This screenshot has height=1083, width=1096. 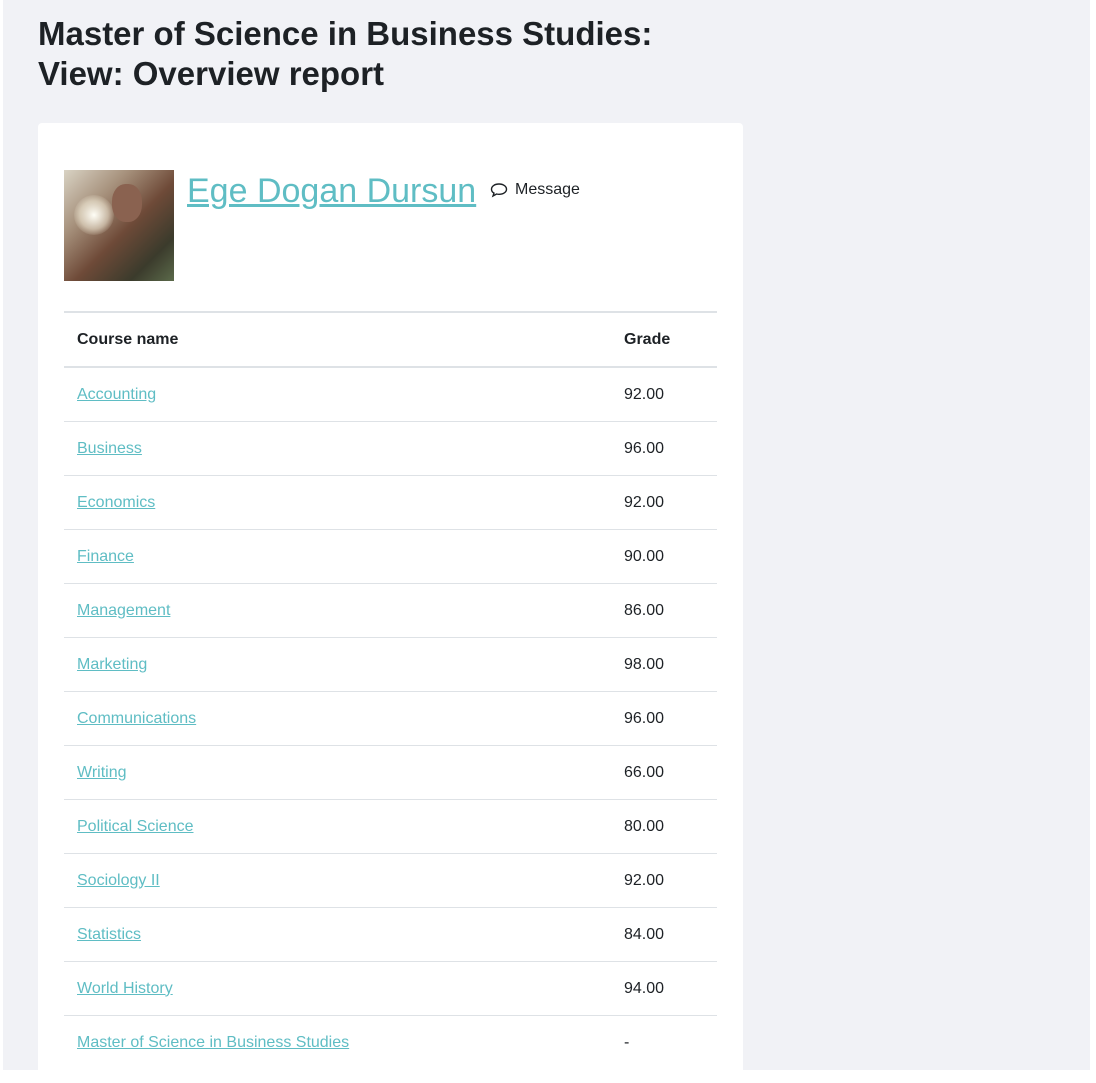 I want to click on table-row: Finance 90.00, so click(x=390, y=556).